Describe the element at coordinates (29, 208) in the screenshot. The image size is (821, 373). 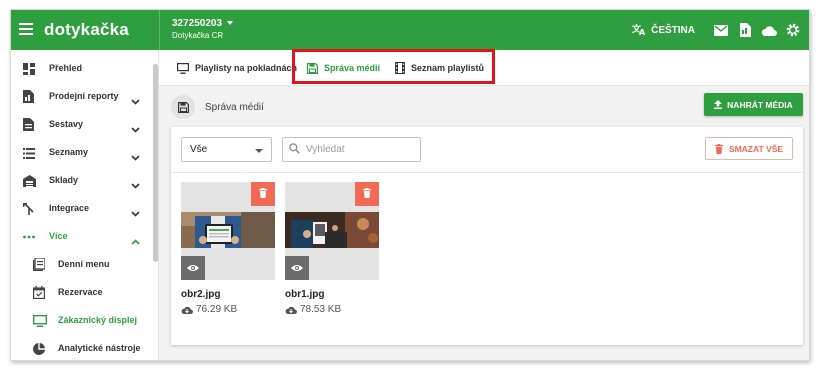
I see `integration-icon` at that location.